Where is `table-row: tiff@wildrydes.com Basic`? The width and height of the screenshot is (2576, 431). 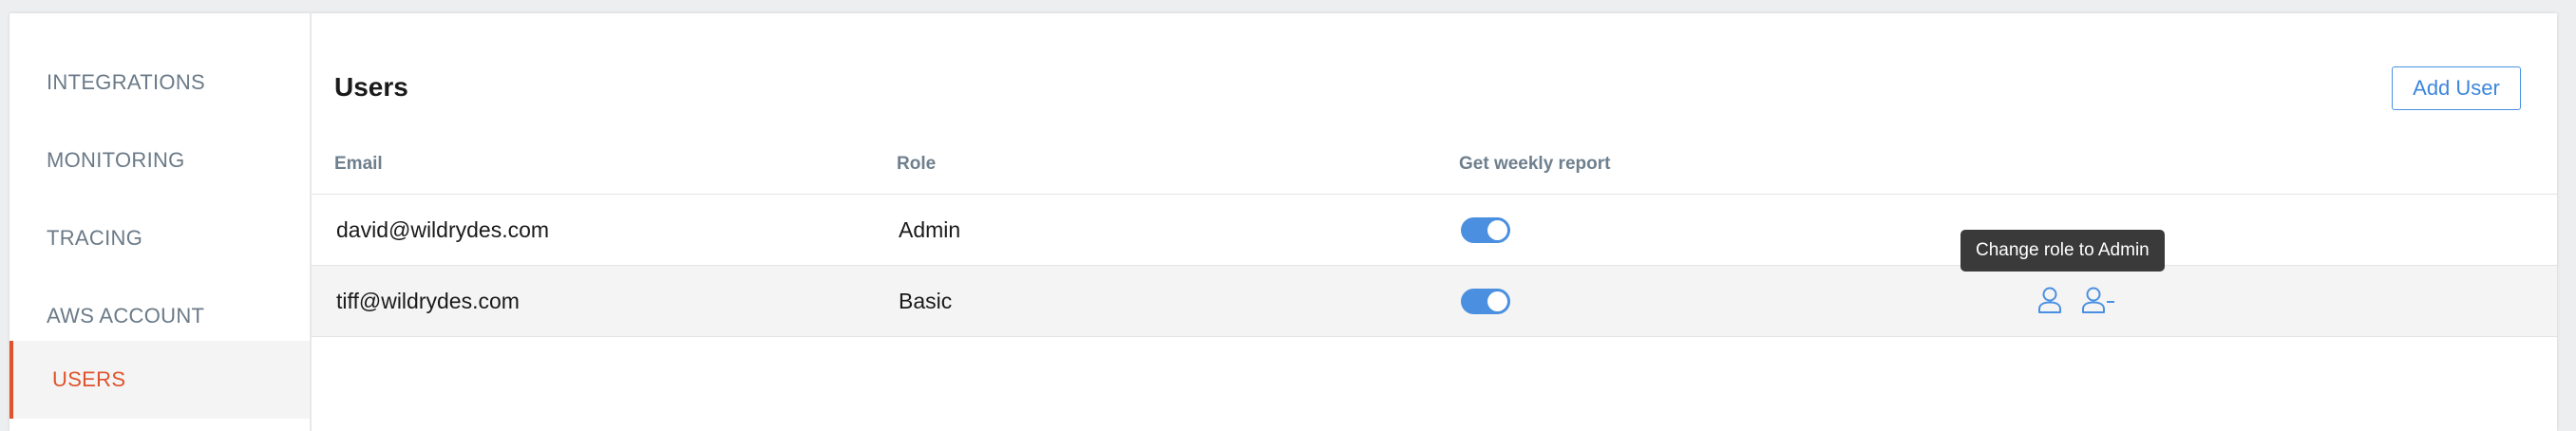 table-row: tiff@wildrydes.com Basic is located at coordinates (1434, 301).